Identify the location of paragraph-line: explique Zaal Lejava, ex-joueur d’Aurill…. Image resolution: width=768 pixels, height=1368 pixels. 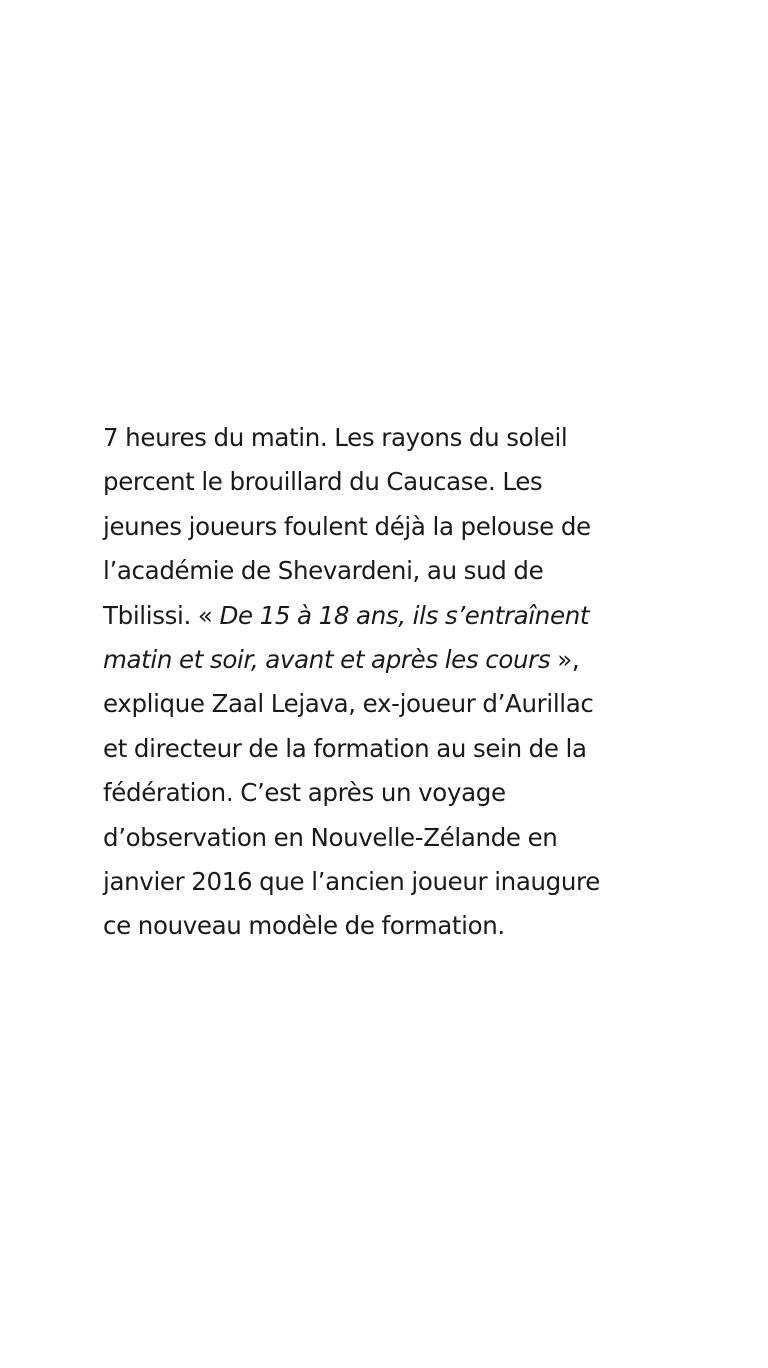
(348, 704).